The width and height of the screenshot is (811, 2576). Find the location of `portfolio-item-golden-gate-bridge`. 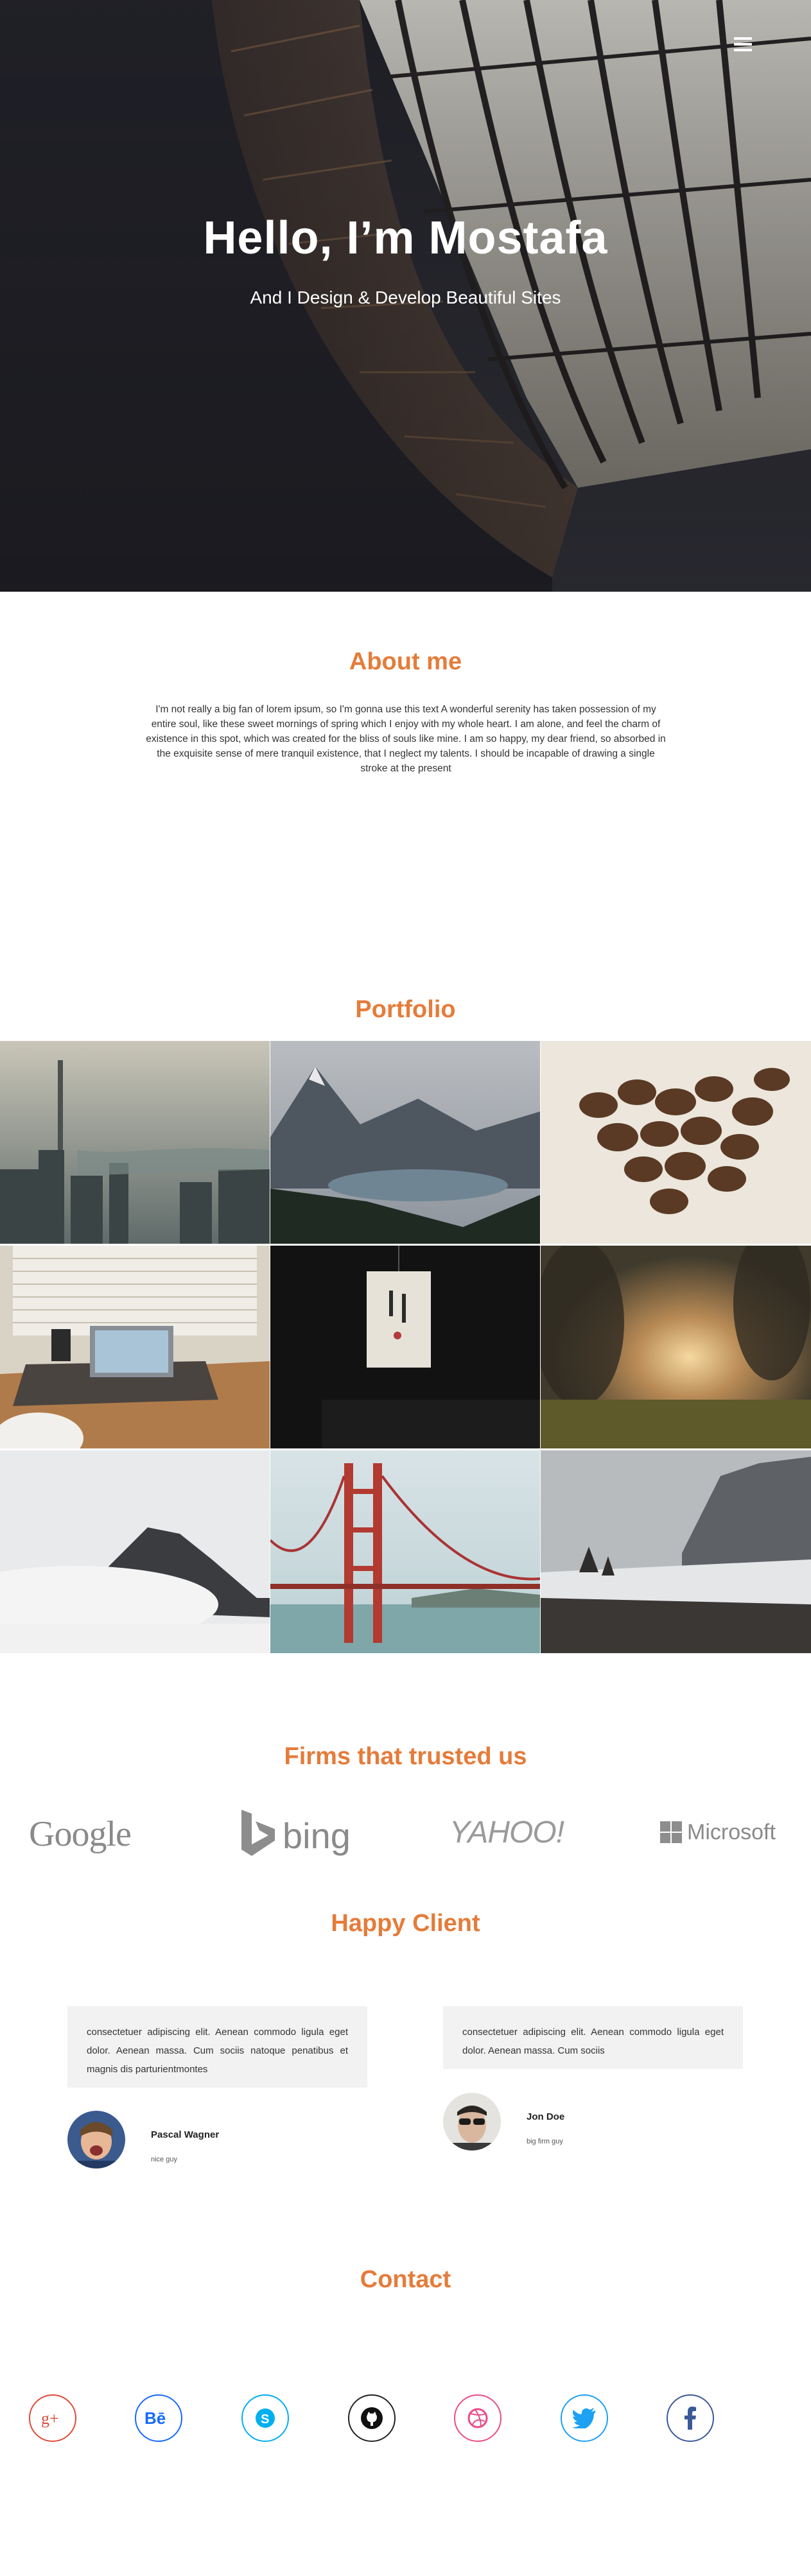

portfolio-item-golden-gate-bridge is located at coordinates (405, 1551).